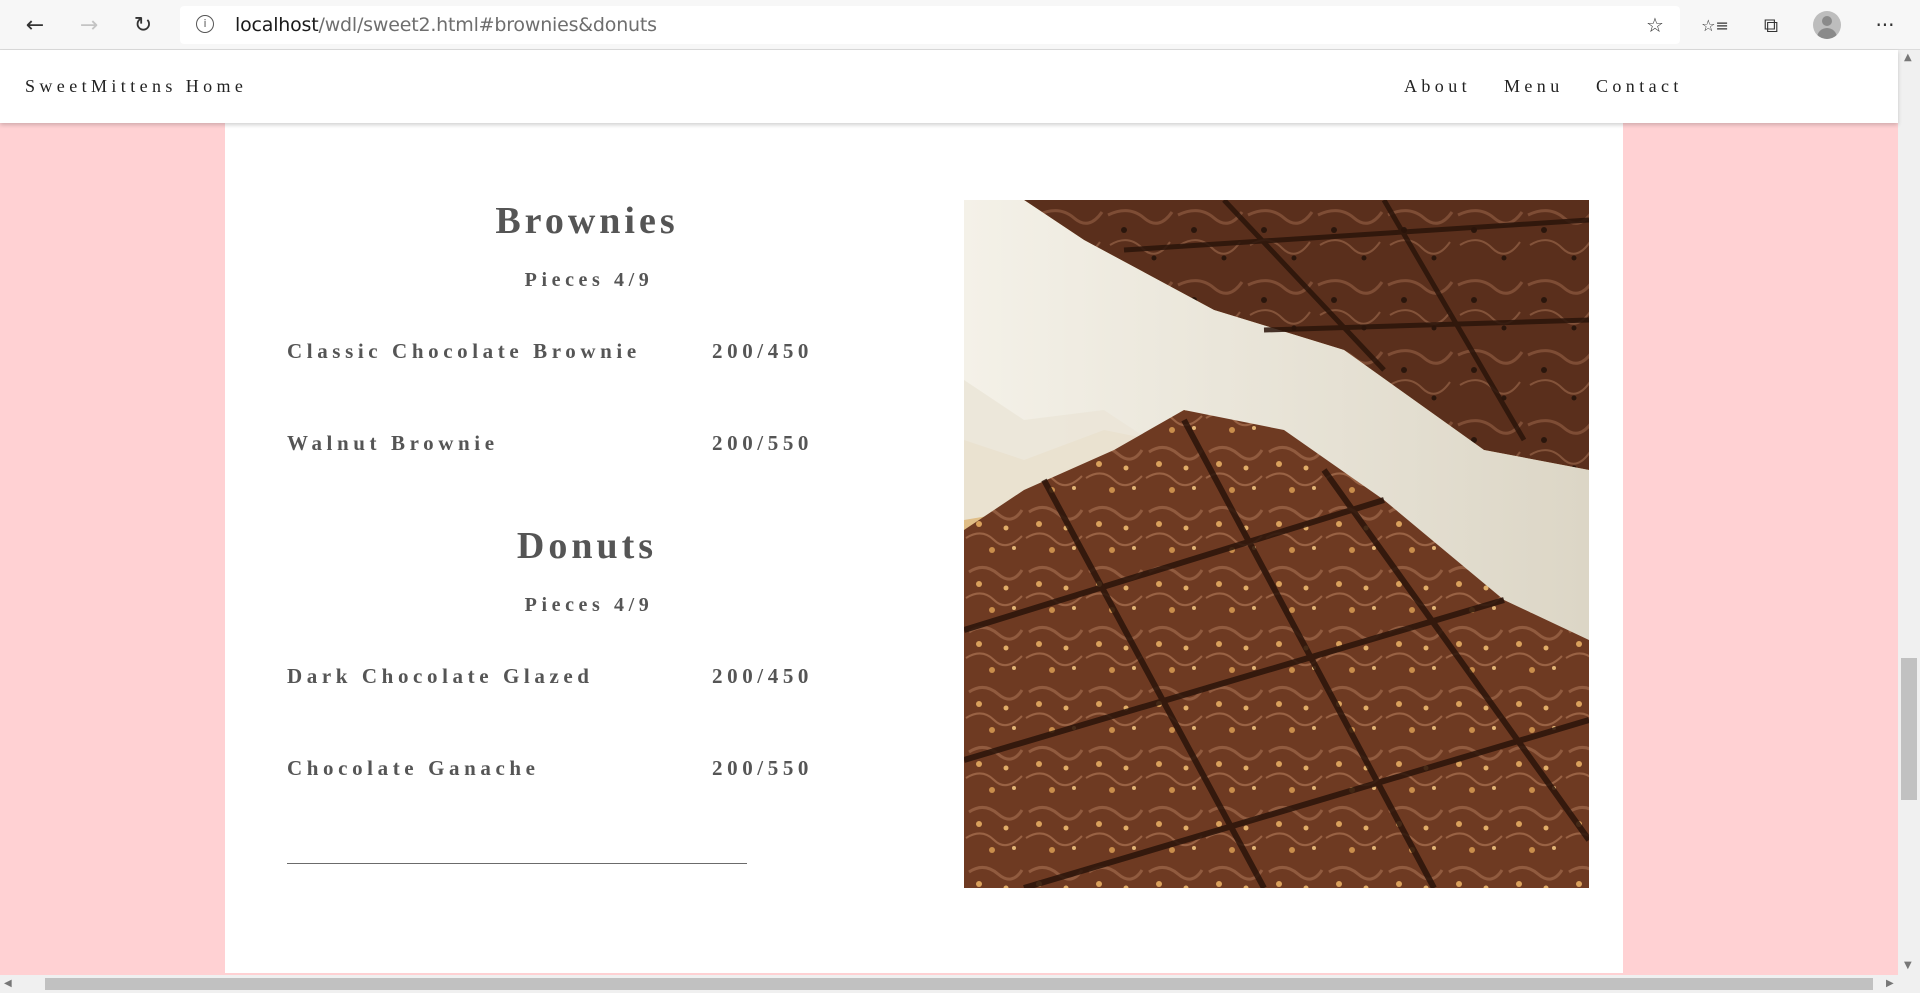 This screenshot has width=1920, height=993. Describe the element at coordinates (1909, 512) in the screenshot. I see `vertical-scrollbar` at that location.